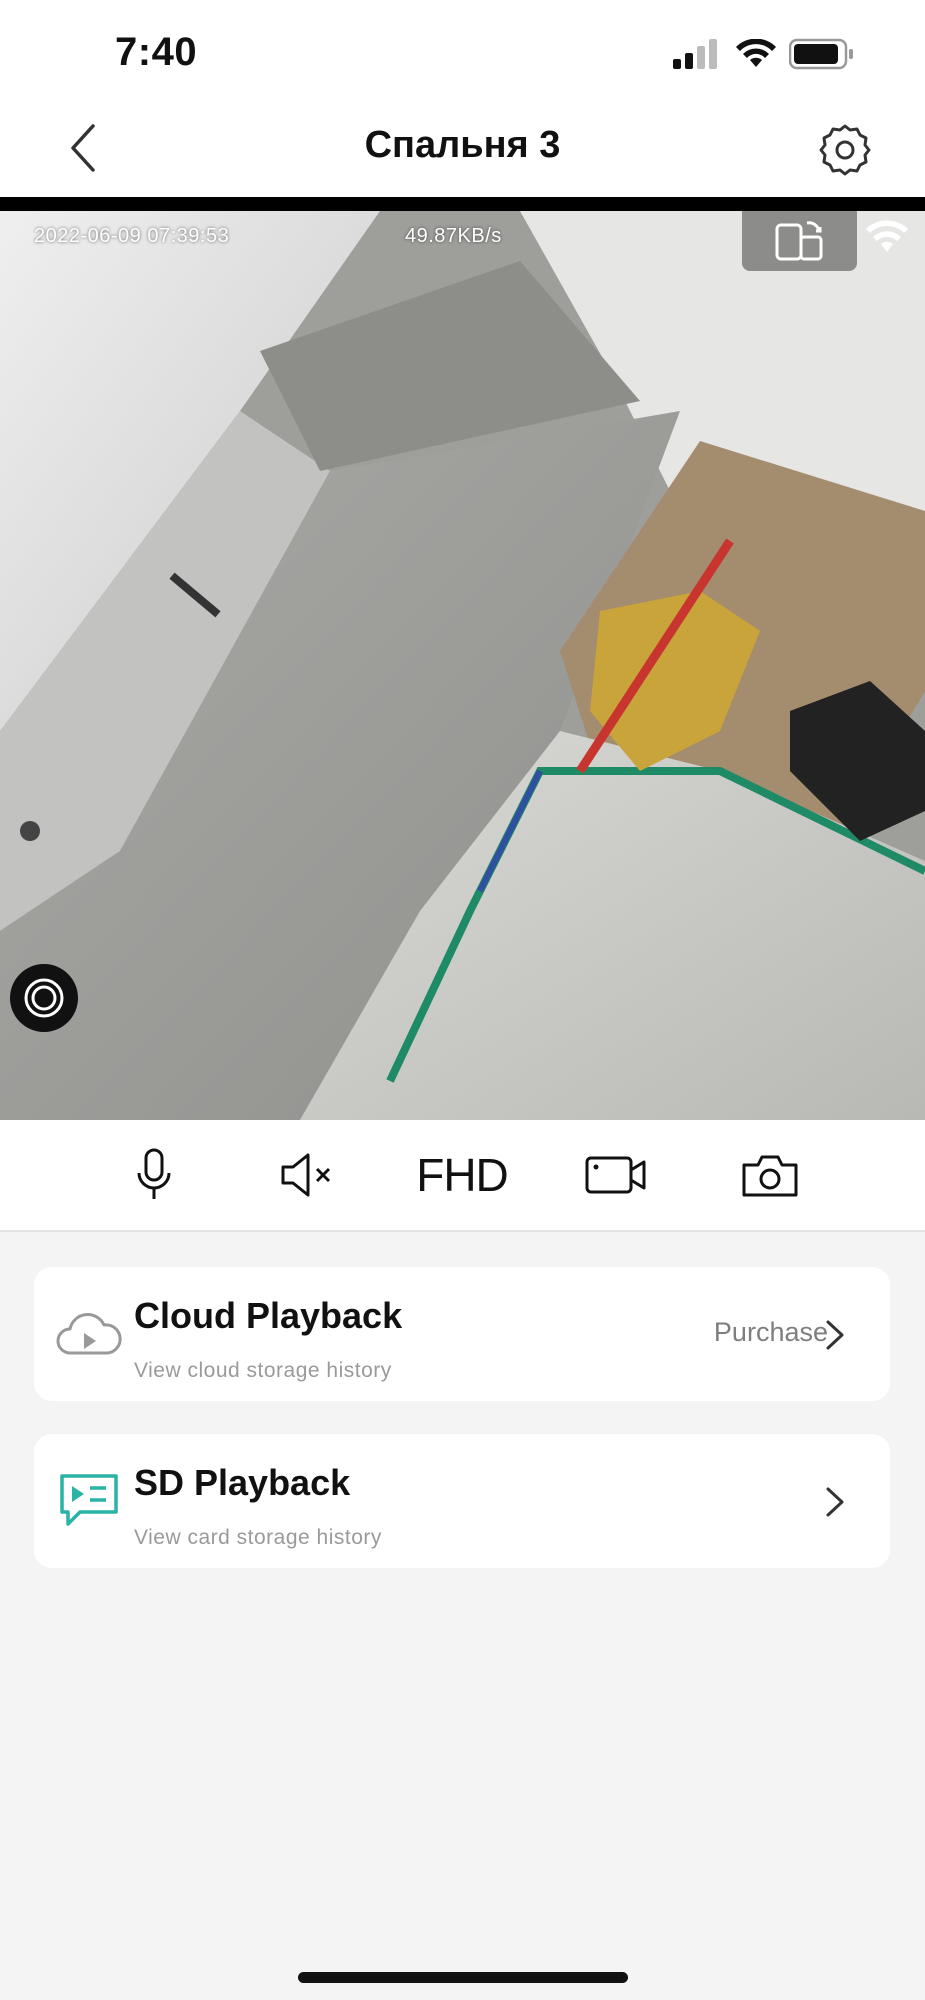 The width and height of the screenshot is (925, 2000). I want to click on sd-playback-title: SD Playback, so click(242, 1482).